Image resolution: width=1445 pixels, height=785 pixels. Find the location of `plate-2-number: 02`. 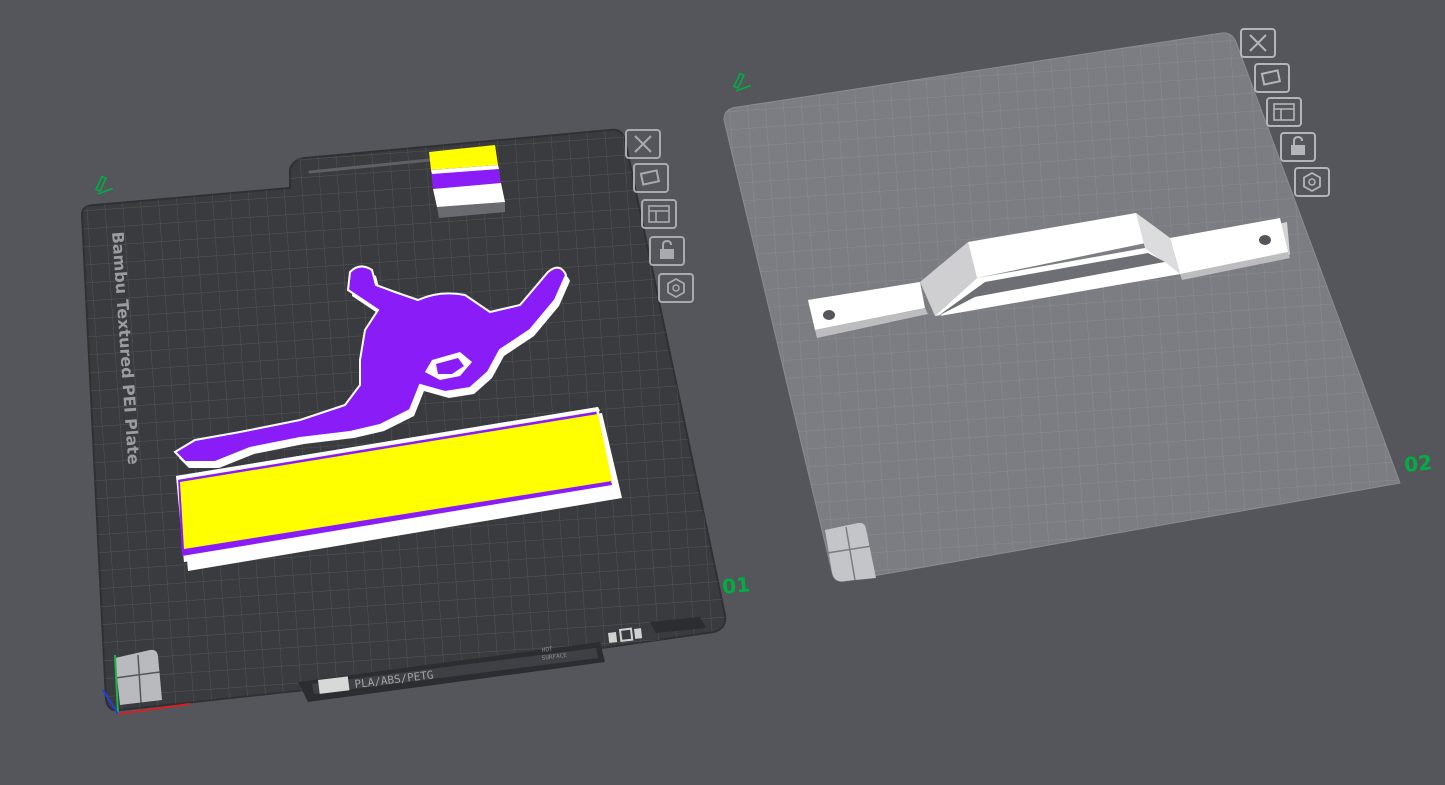

plate-2-number: 02 is located at coordinates (1418, 463).